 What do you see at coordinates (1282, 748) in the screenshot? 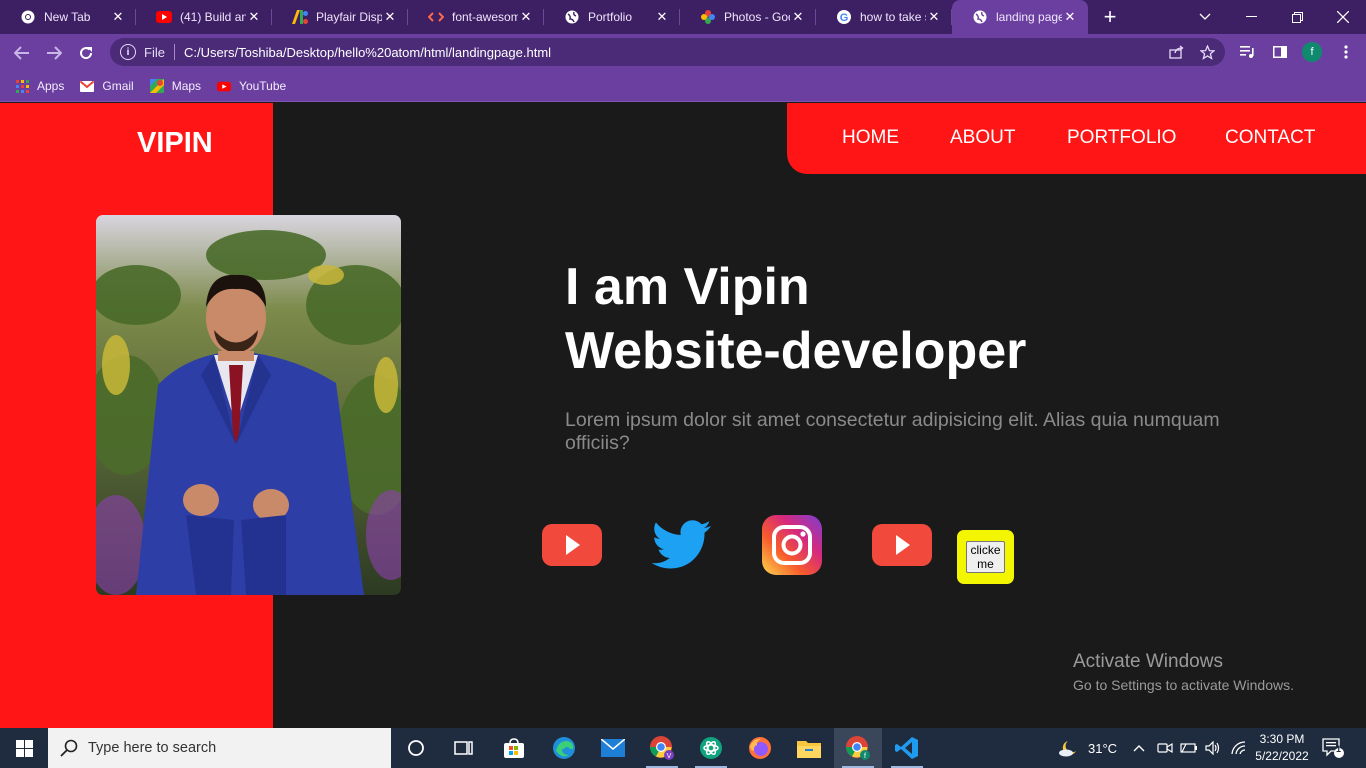
I see `taskbar-clock: 3:30 PM 5/22/2022` at bounding box center [1282, 748].